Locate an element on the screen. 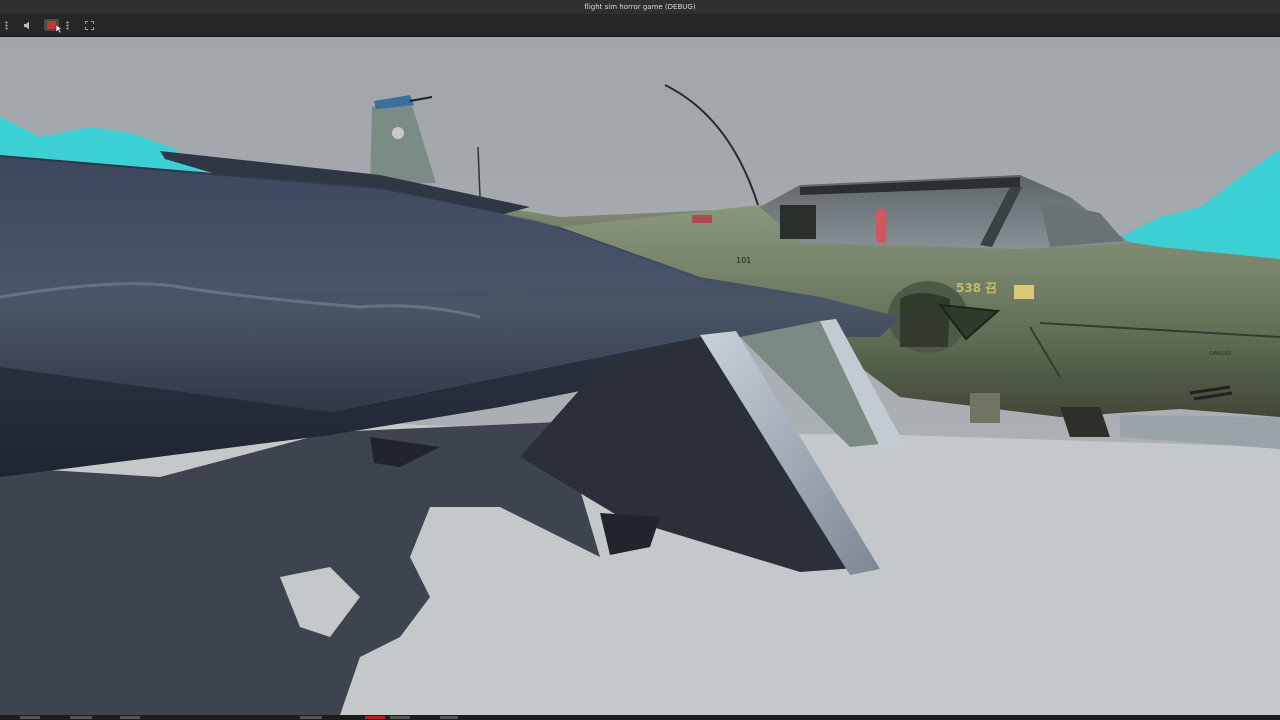  ejection-seat is located at coordinates (881, 226).